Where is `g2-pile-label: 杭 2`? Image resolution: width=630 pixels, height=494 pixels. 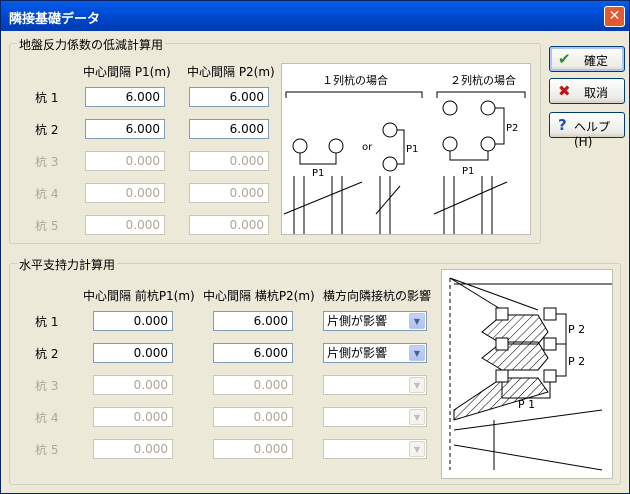
g2-pile-label: 杭 2 is located at coordinates (47, 354).